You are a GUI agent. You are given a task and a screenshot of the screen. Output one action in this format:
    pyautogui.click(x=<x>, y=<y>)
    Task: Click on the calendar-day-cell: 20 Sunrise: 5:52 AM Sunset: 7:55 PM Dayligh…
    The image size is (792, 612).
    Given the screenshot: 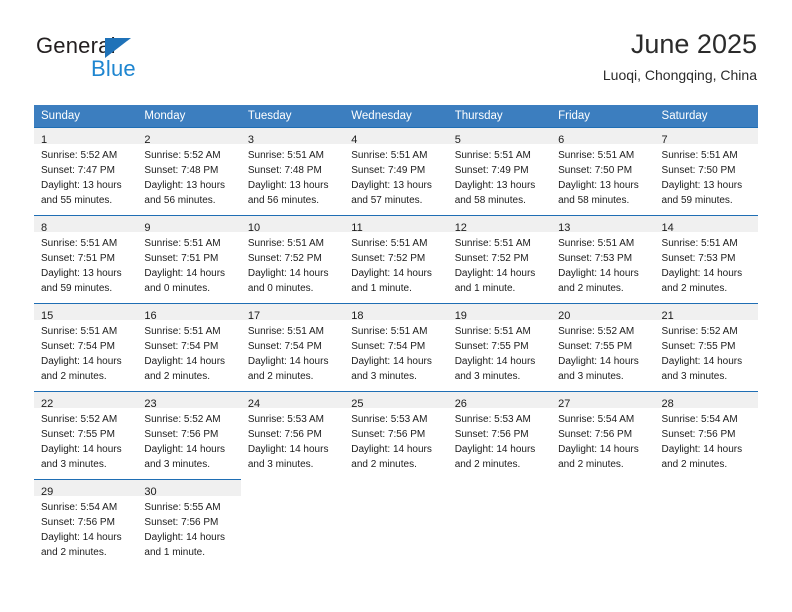 What is the action you would take?
    pyautogui.click(x=603, y=347)
    